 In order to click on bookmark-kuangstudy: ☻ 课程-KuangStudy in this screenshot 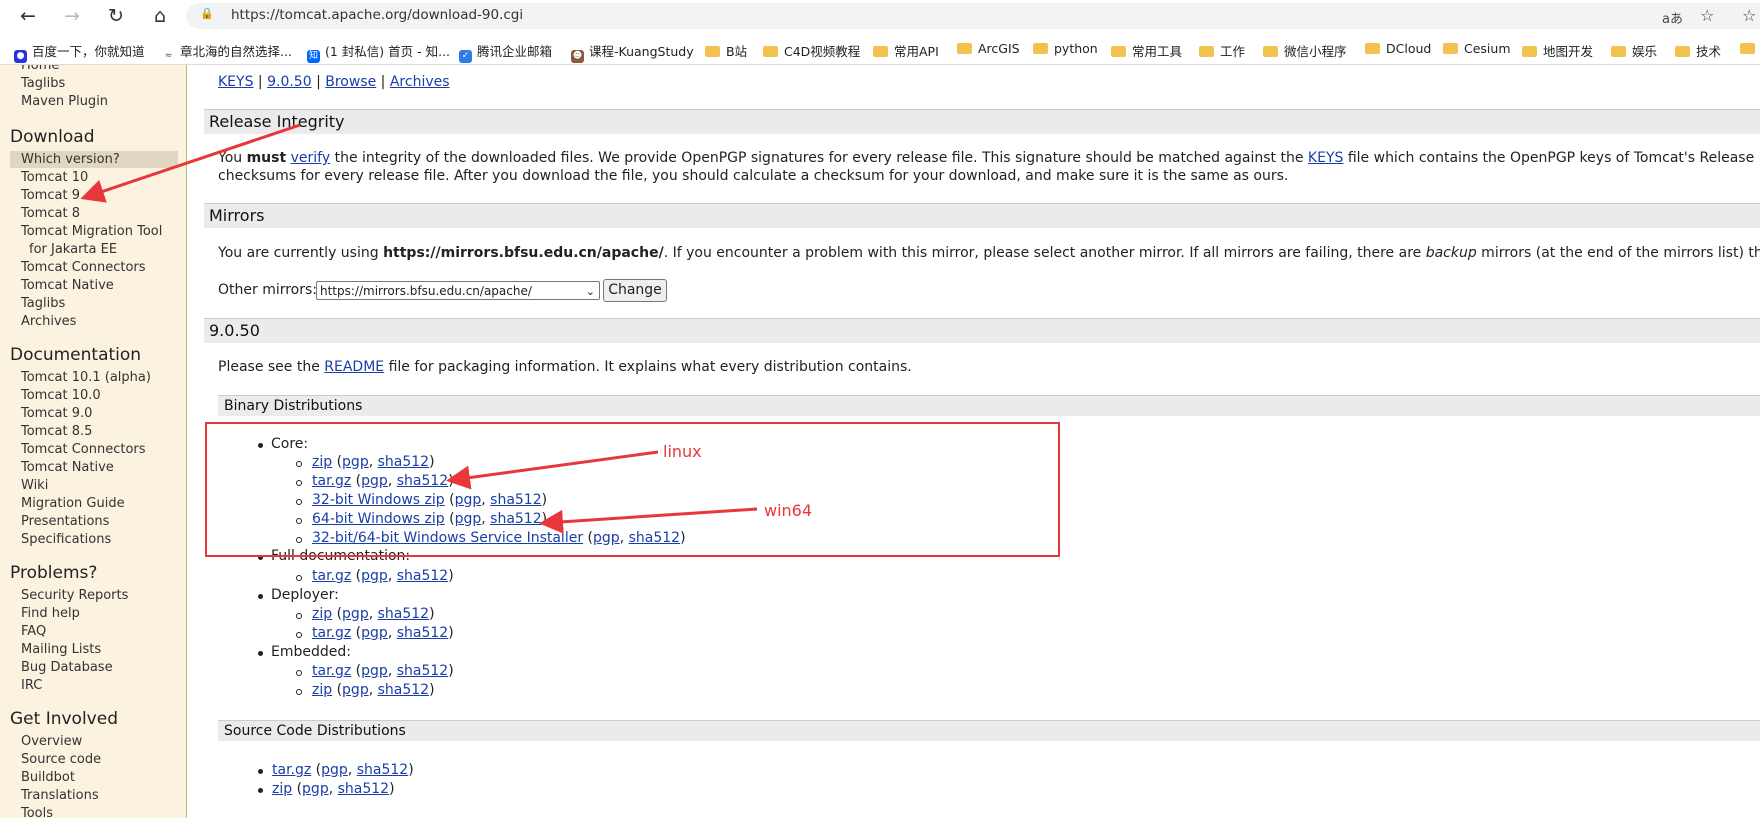, I will do `click(632, 52)`.